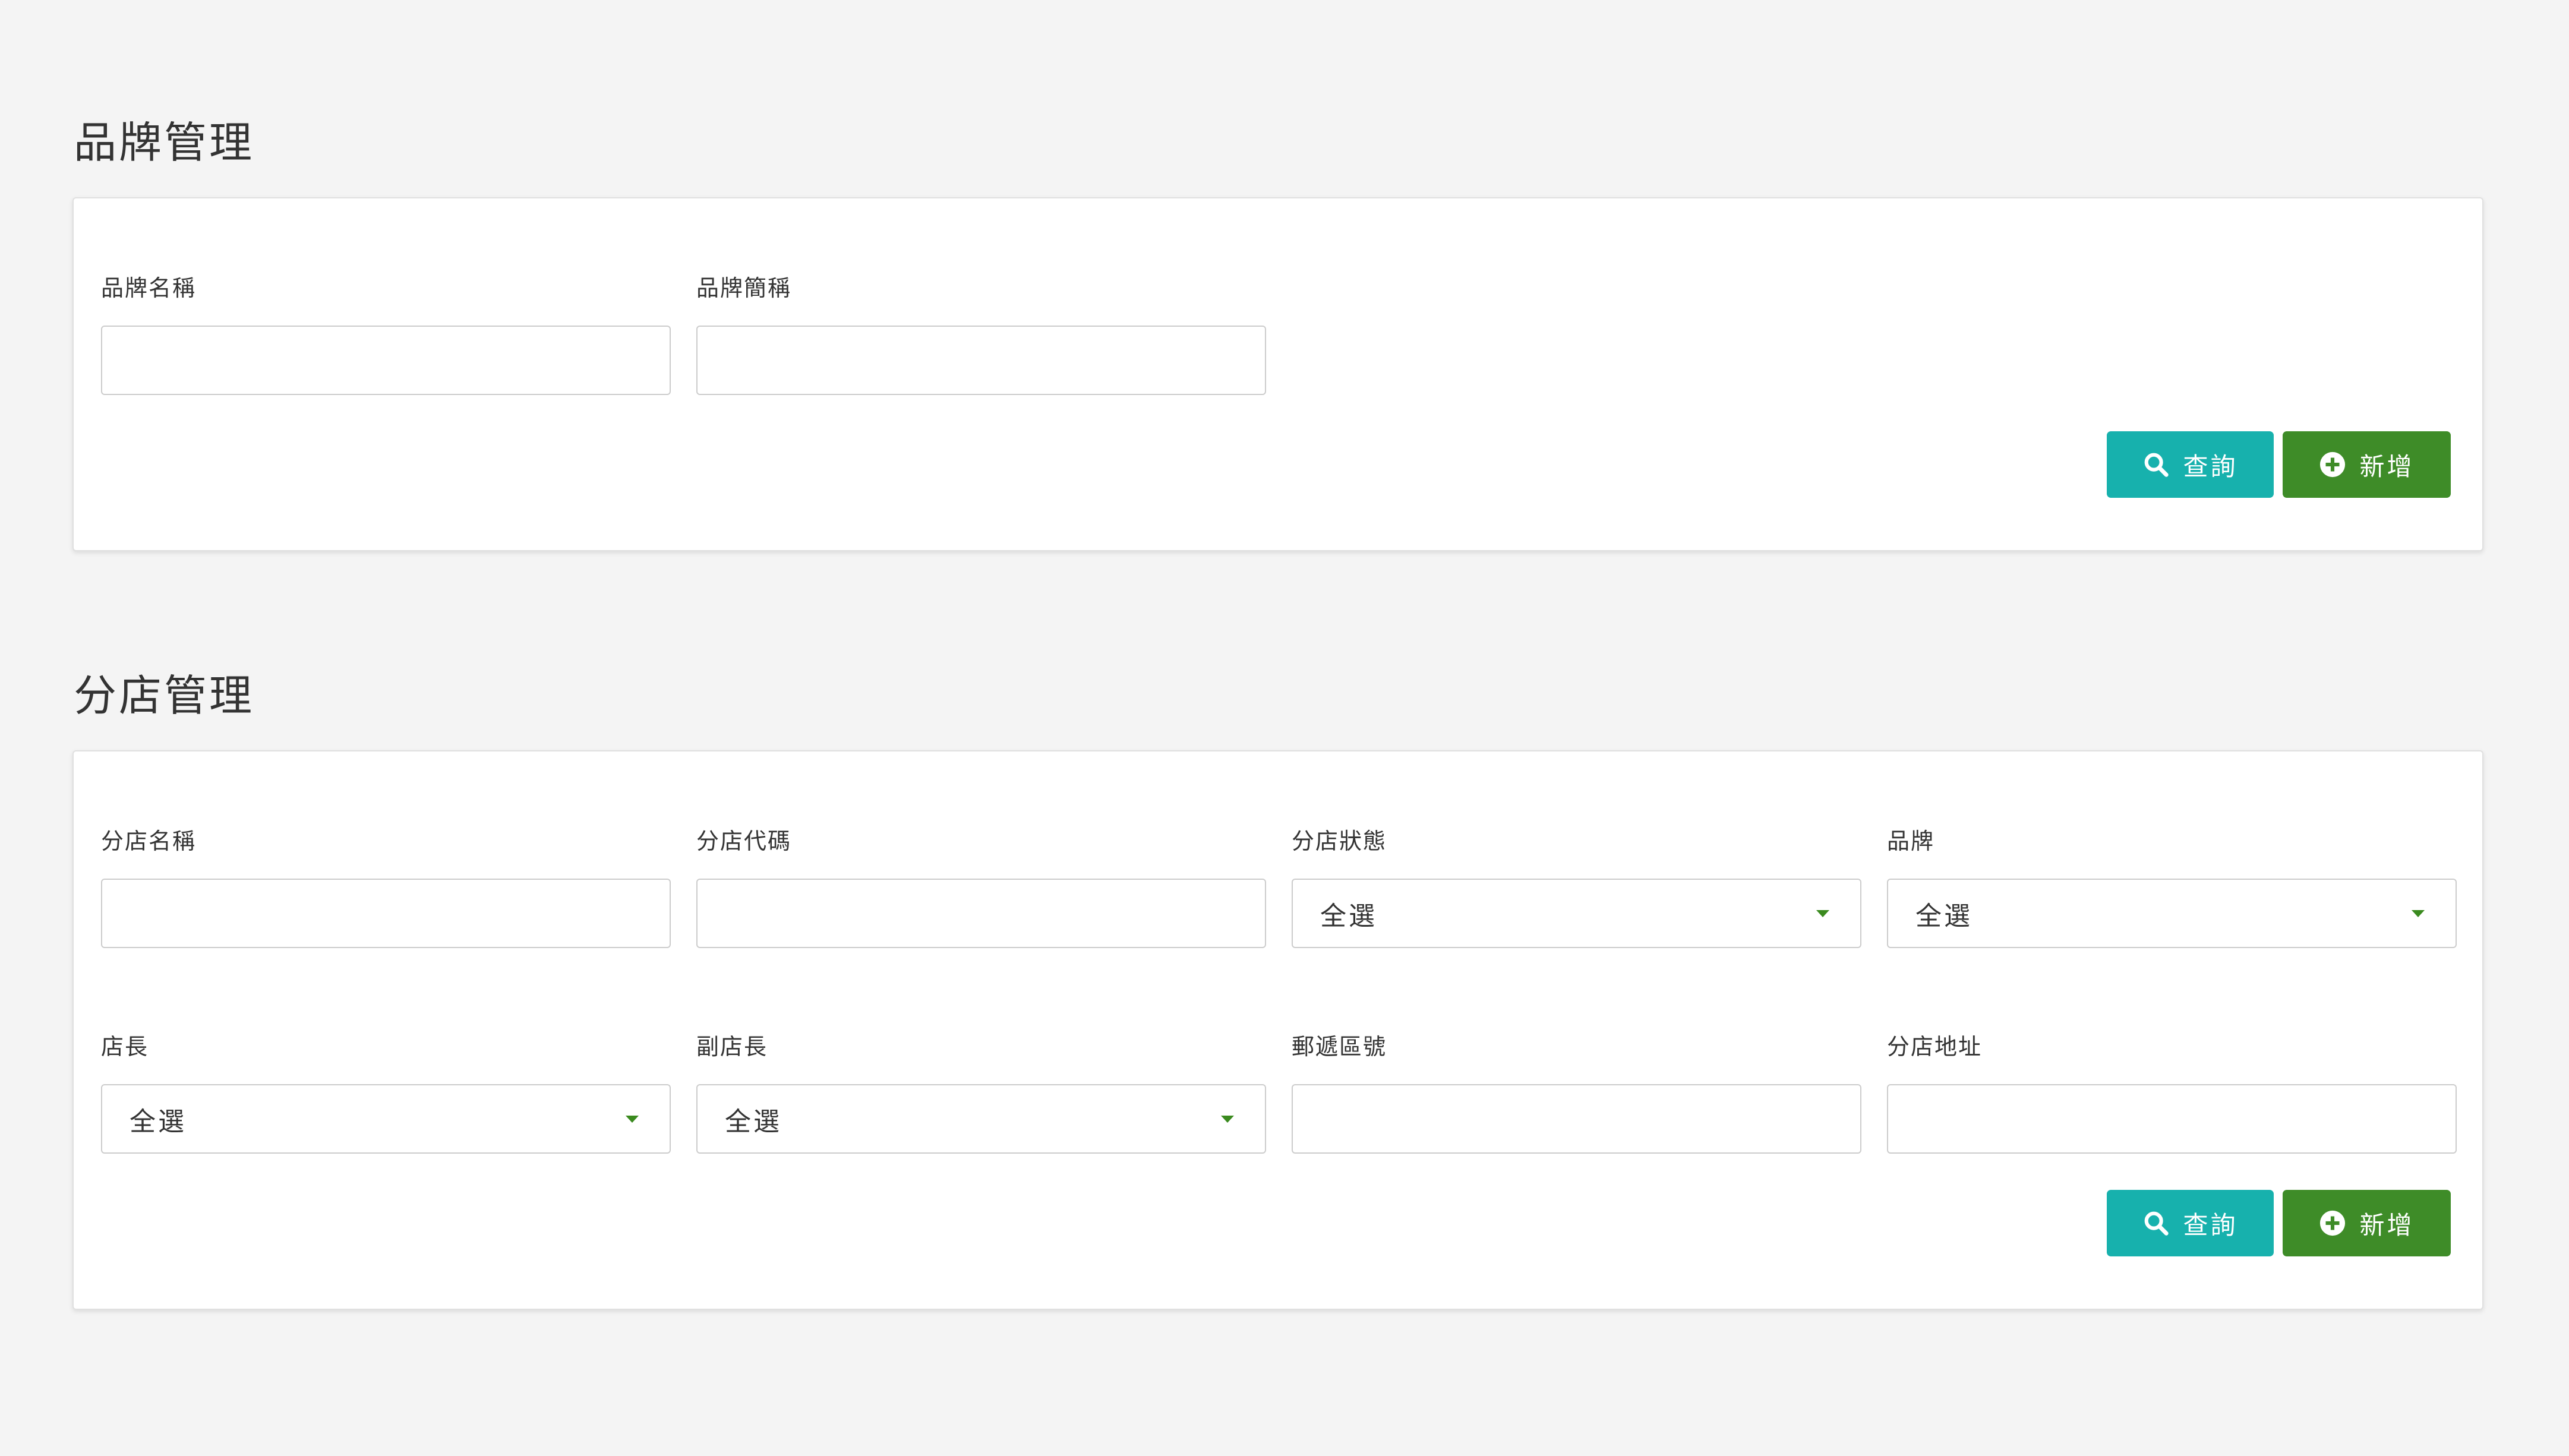 The width and height of the screenshot is (2569, 1456). What do you see at coordinates (2172, 913) in the screenshot?
I see `brand-filter-select: 全選` at bounding box center [2172, 913].